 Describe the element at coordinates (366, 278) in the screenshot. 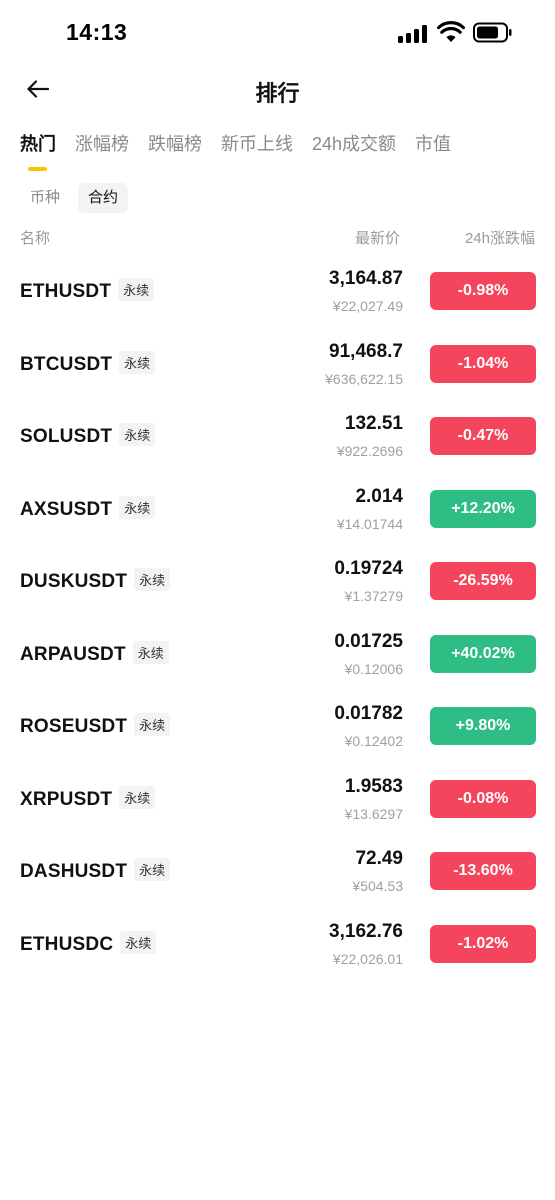

I see `last-price: 3,164.87` at that location.